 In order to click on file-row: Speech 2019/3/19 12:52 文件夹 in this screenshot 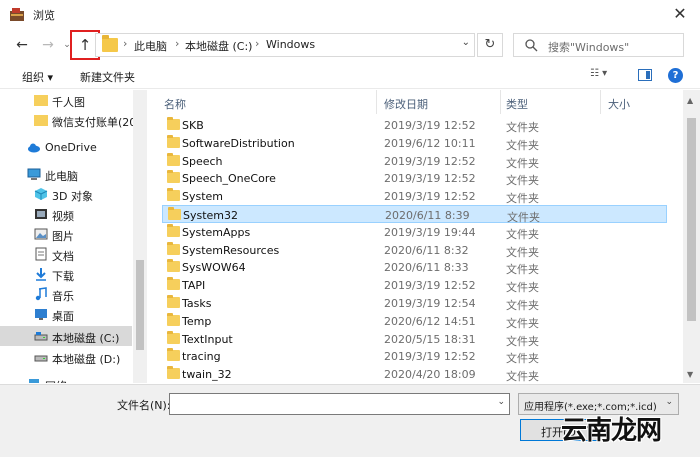, I will do `click(414, 161)`.